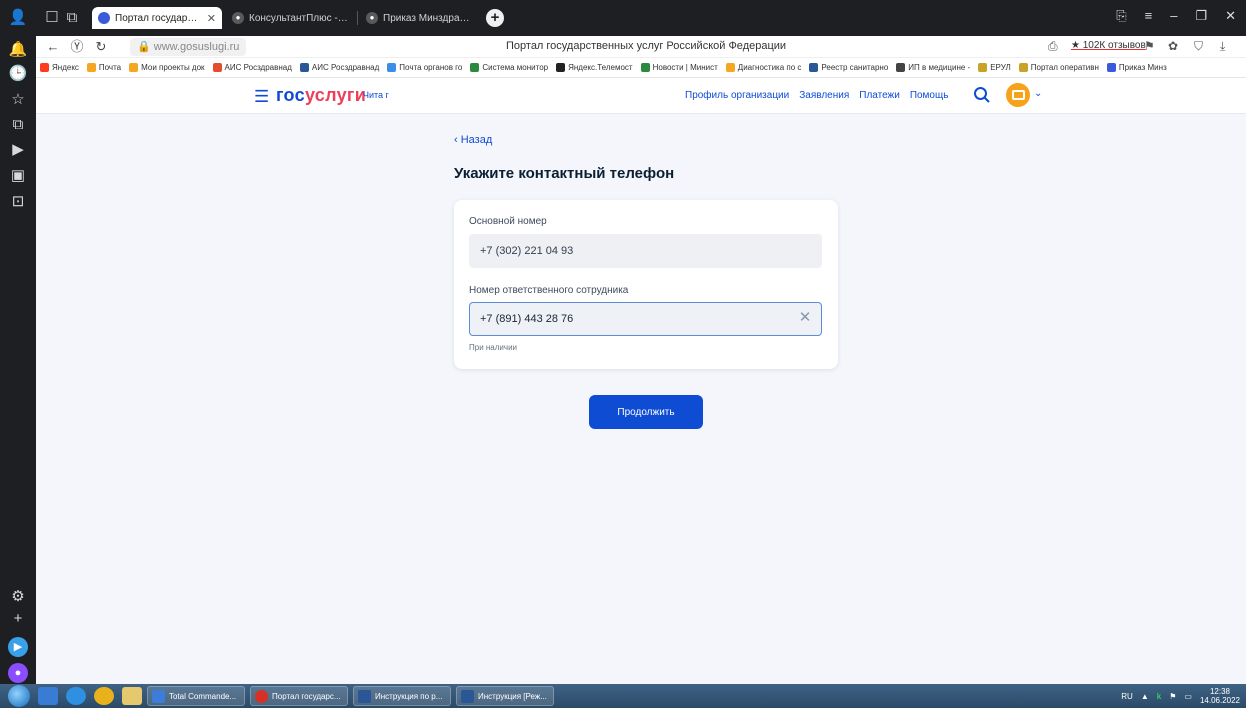 Image resolution: width=1246 pixels, height=708 pixels. I want to click on bookmark-item: Система монитор, so click(509, 67).